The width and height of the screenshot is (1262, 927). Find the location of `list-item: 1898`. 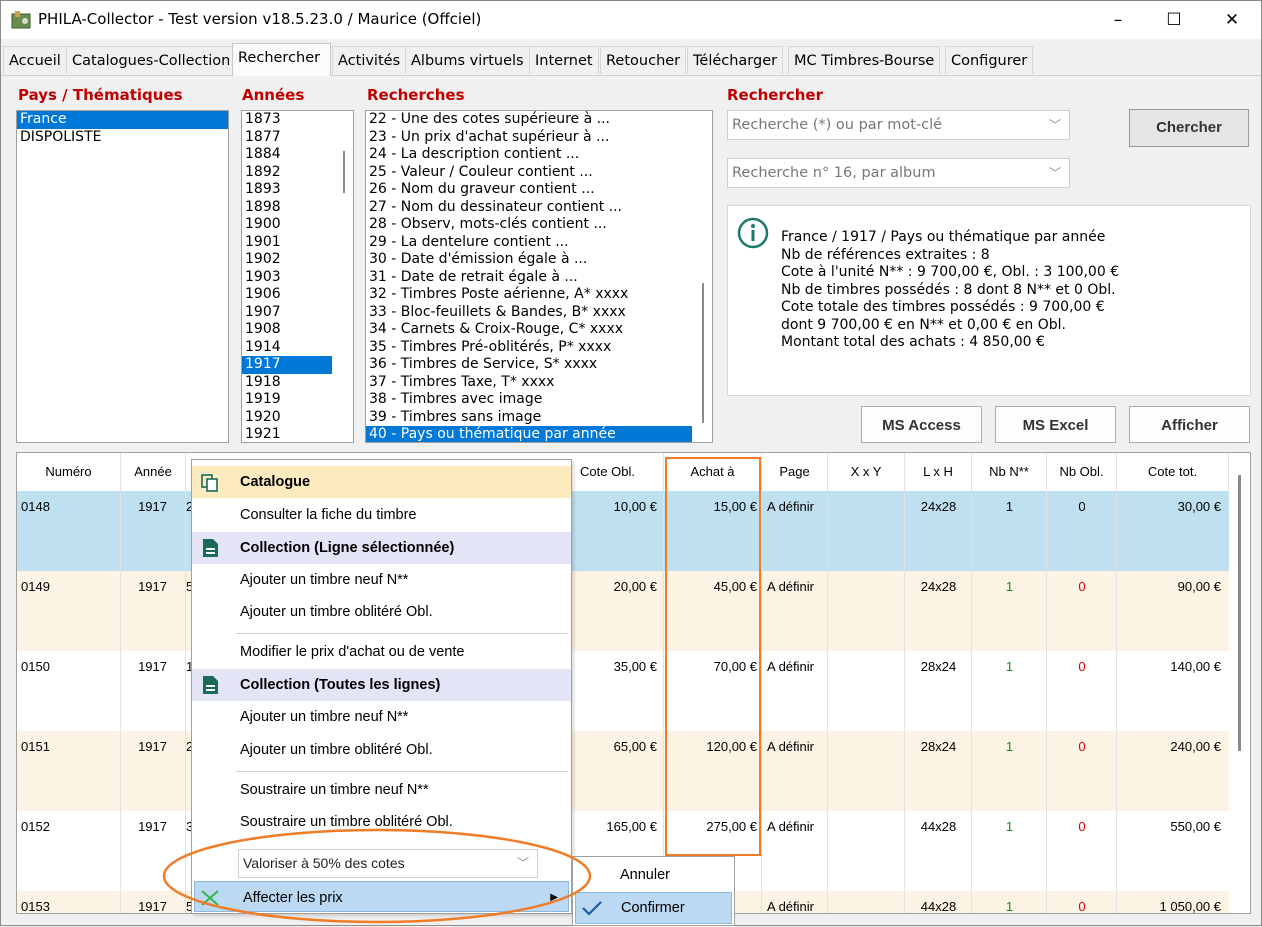

list-item: 1898 is located at coordinates (287, 208).